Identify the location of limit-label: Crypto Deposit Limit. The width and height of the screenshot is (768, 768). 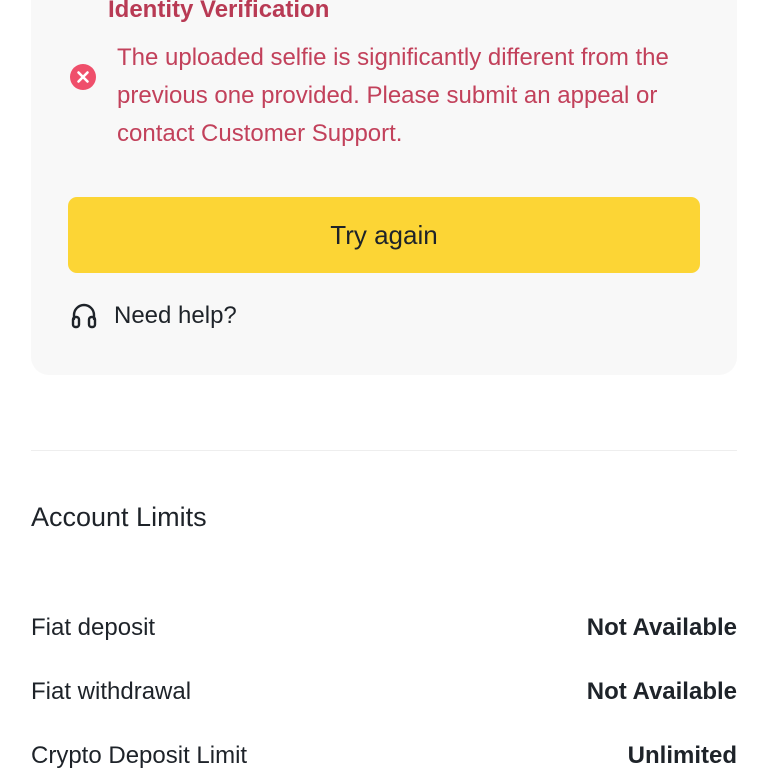
(139, 755).